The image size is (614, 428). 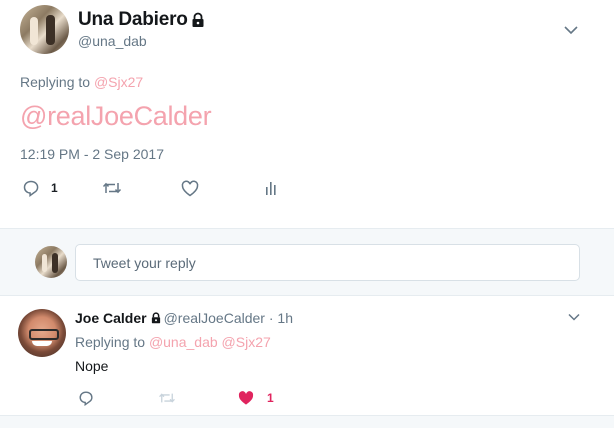 I want to click on reply-count: 1, so click(x=54, y=188).